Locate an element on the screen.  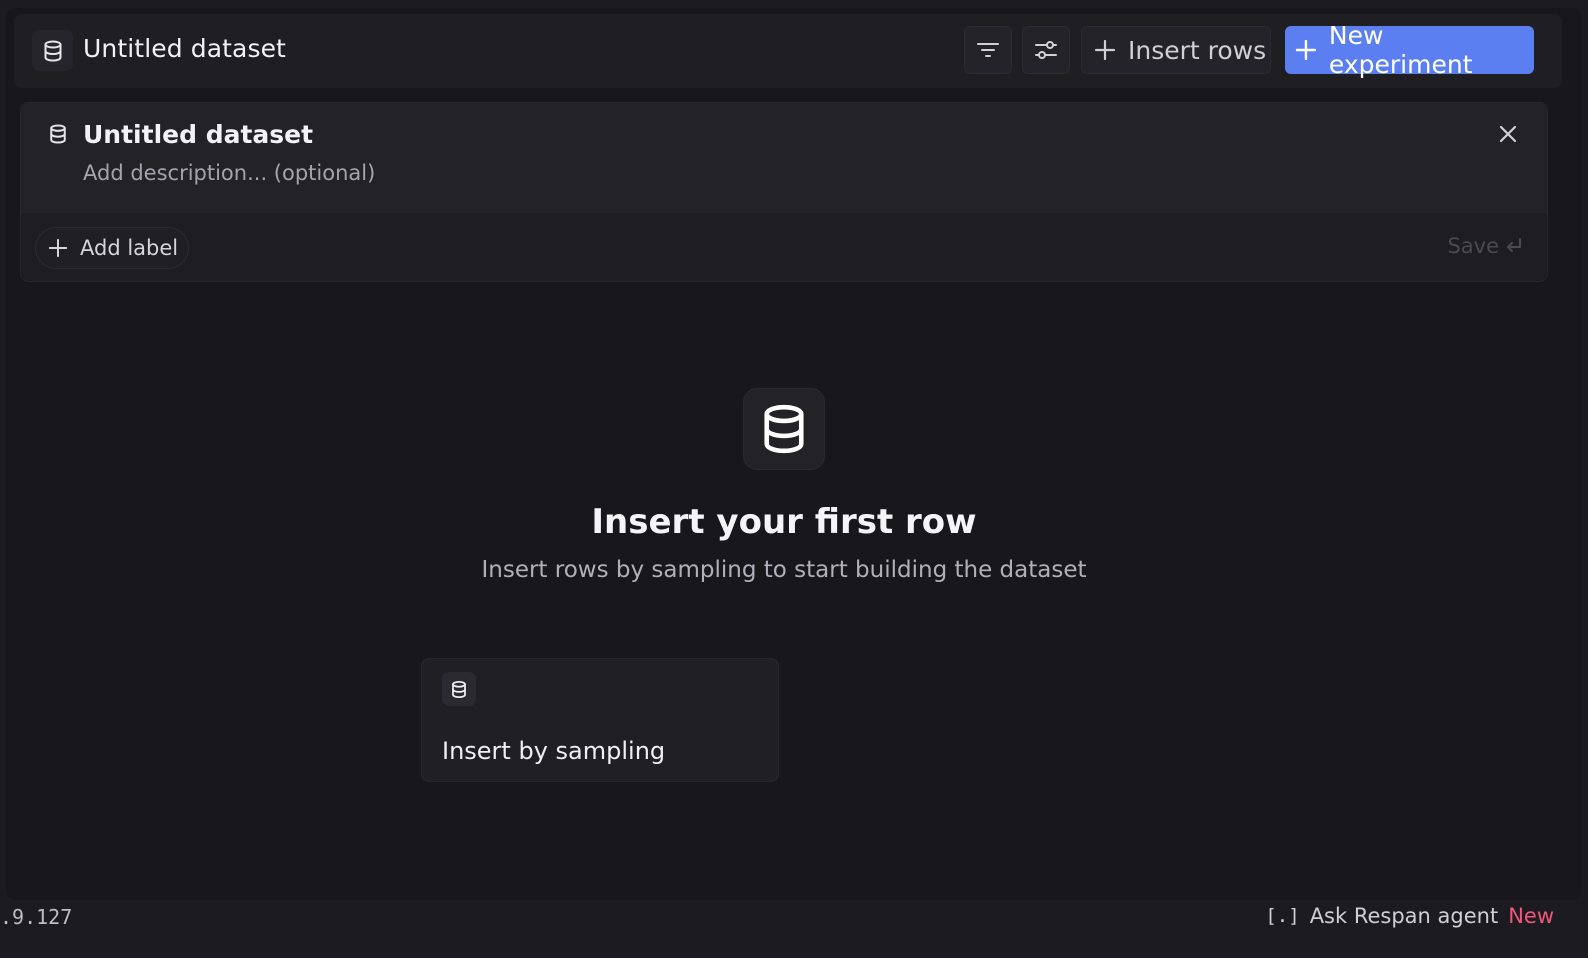
add-label-text: Add label is located at coordinates (129, 248).